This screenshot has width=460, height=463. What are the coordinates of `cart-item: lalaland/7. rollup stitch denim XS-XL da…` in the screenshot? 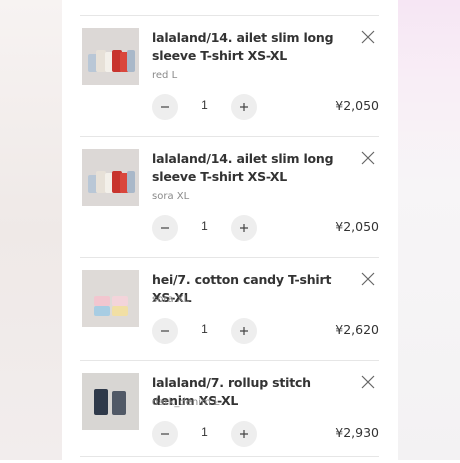 It's located at (229, 411).